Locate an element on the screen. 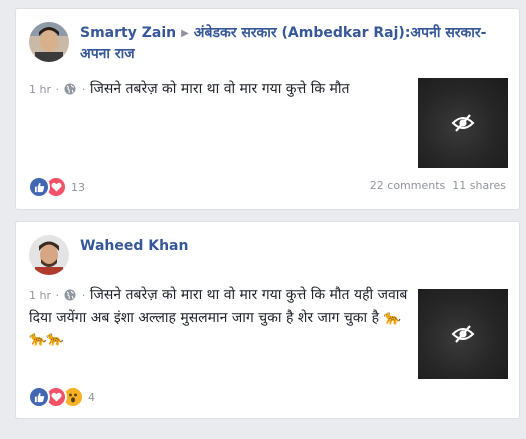 This screenshot has height=439, width=526. post-stats: 22 comments 11 shares is located at coordinates (434, 185).